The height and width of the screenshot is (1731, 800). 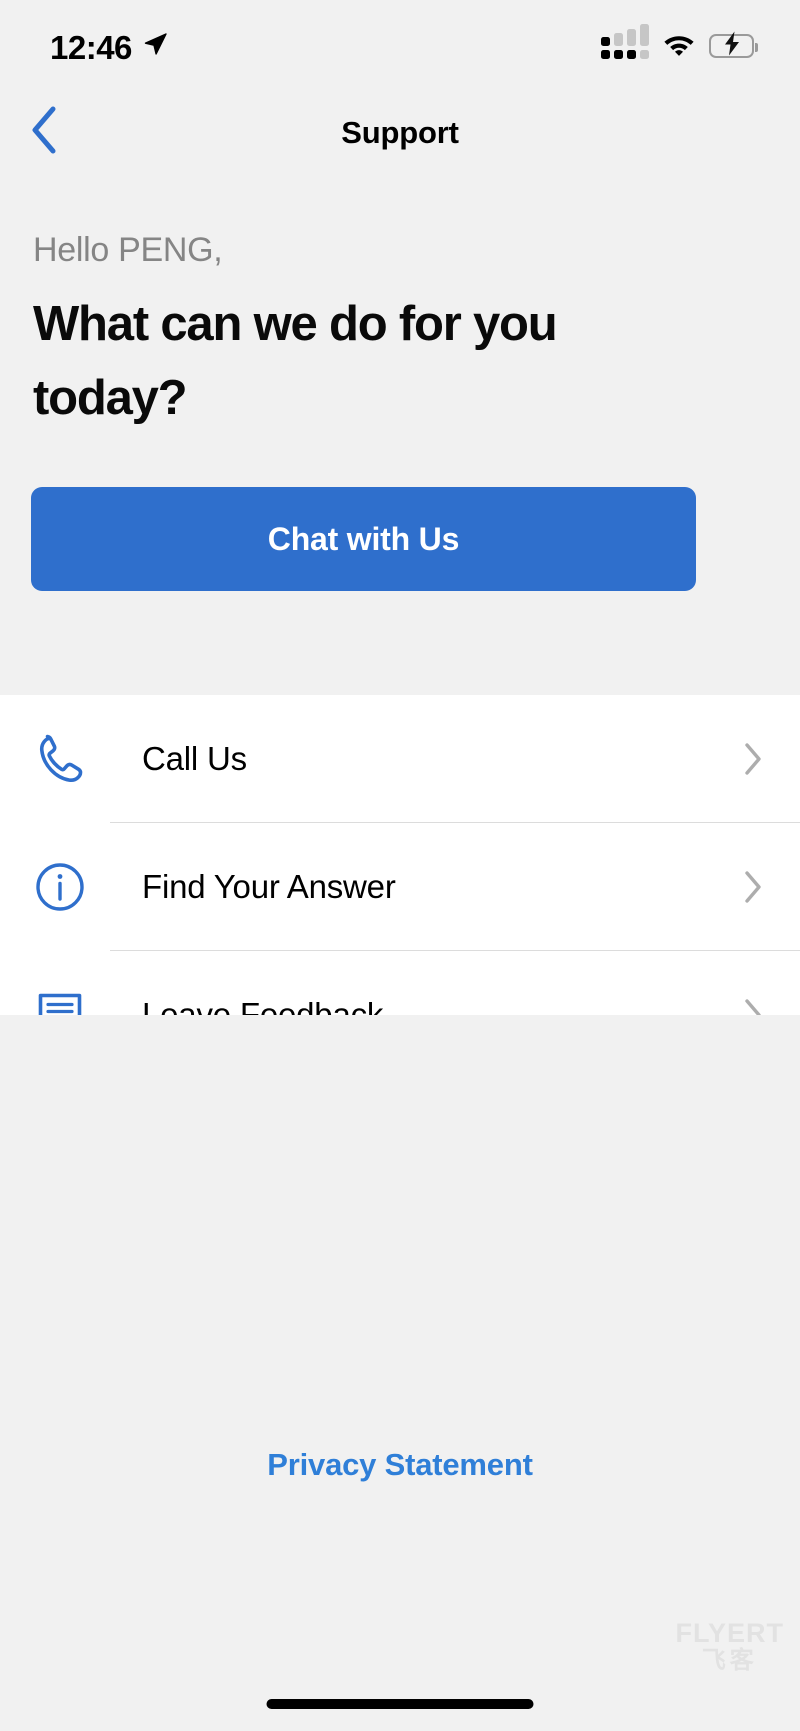 I want to click on list-item-label: Call Us, so click(x=194, y=758).